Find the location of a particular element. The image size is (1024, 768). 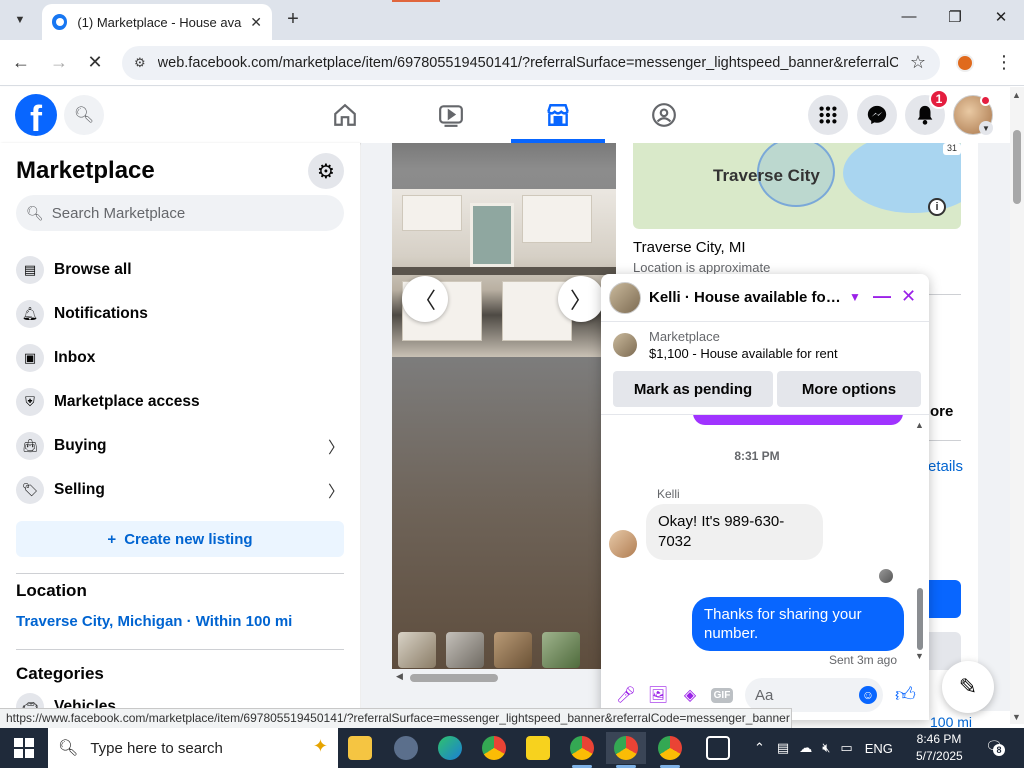

see-more-link: ore is located at coordinates (941, 411).